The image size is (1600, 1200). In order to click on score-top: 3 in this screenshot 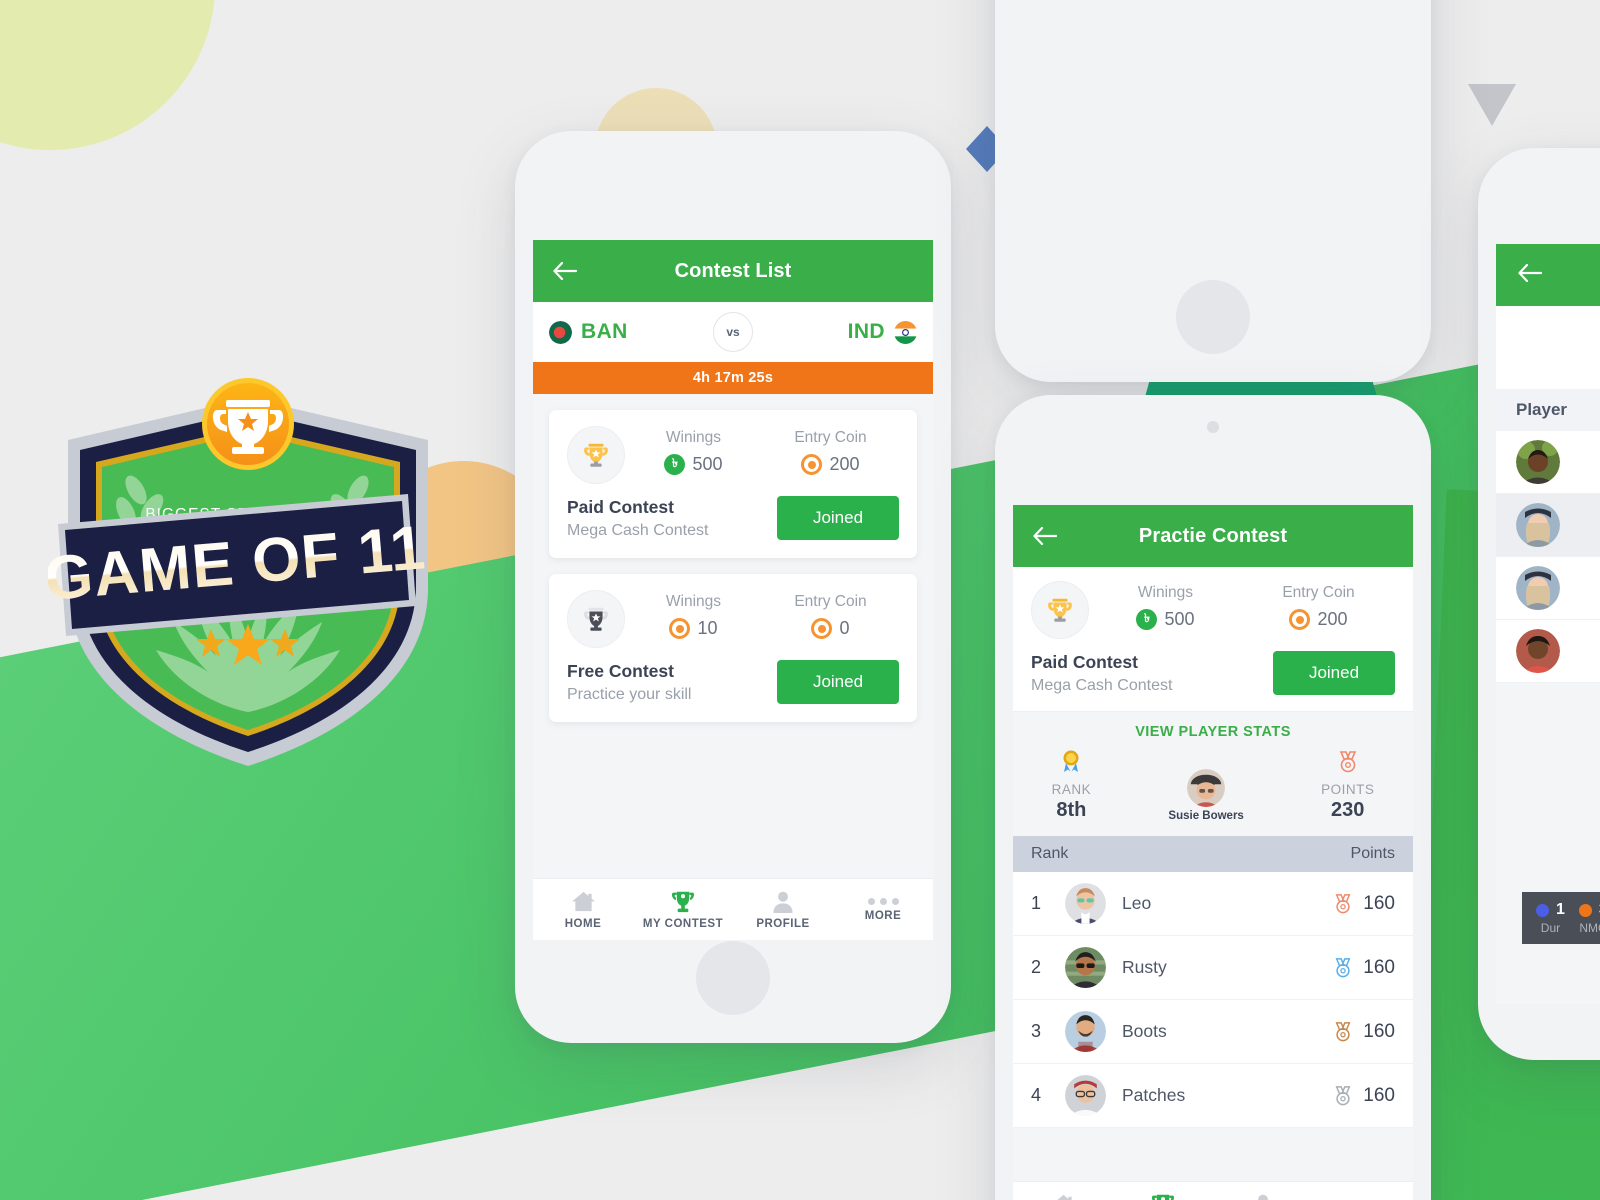, I will do `click(1589, 910)`.